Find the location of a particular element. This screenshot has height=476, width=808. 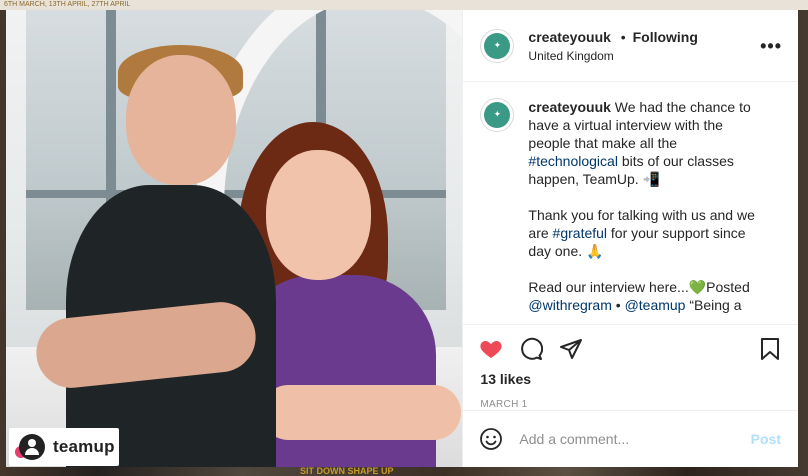

woman-face is located at coordinates (318, 215).